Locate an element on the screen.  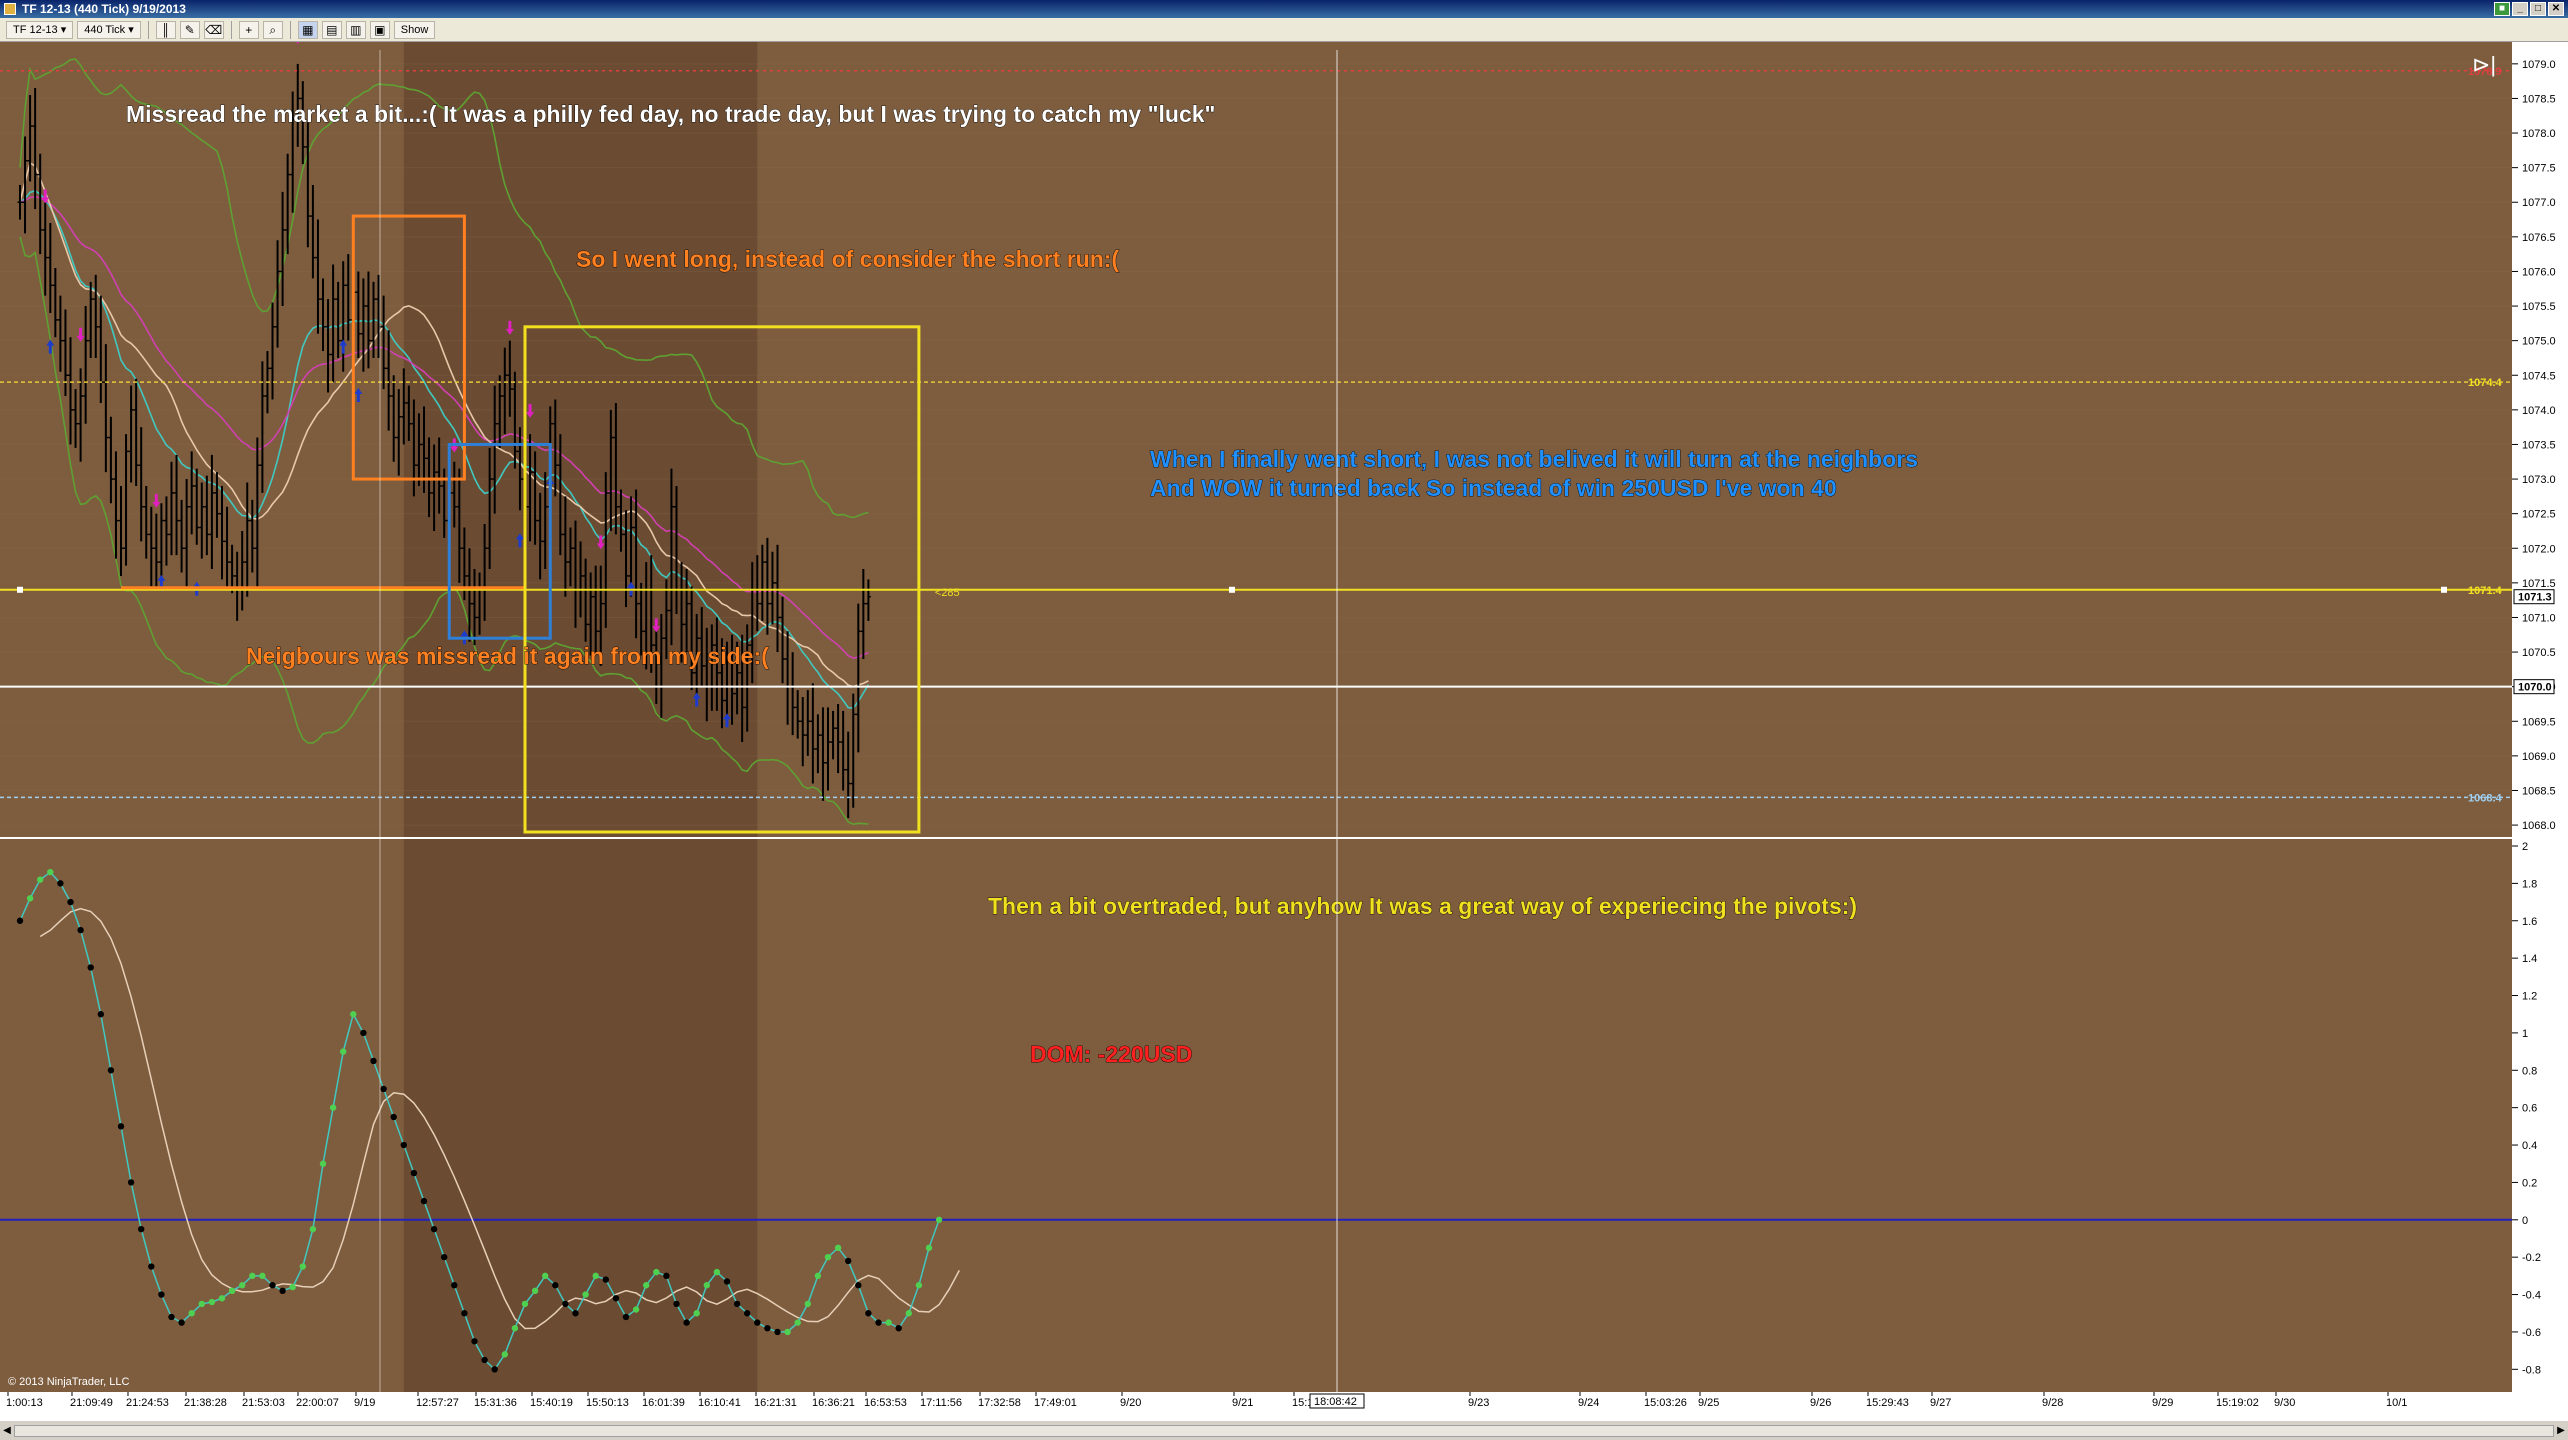
scroll-track is located at coordinates (1284, 1431).